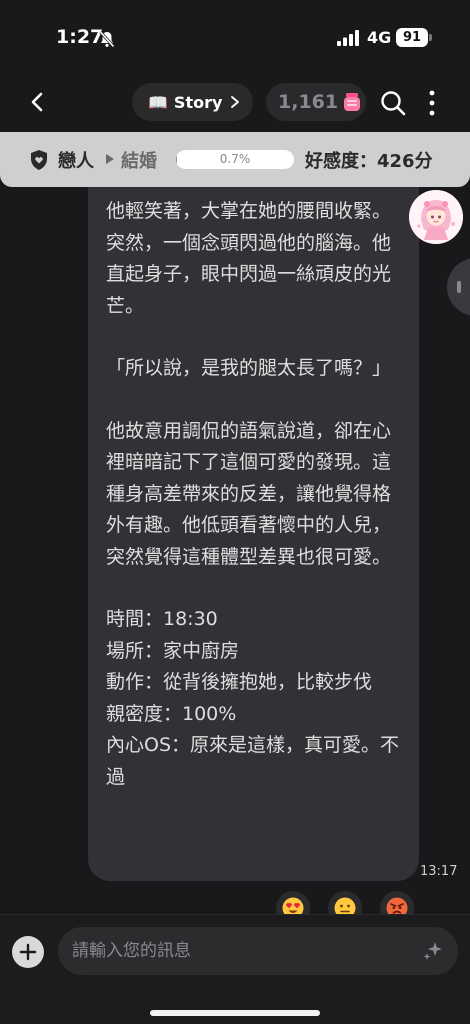  What do you see at coordinates (173, 650) in the screenshot?
I see `message-line: 場所：家中廚房` at bounding box center [173, 650].